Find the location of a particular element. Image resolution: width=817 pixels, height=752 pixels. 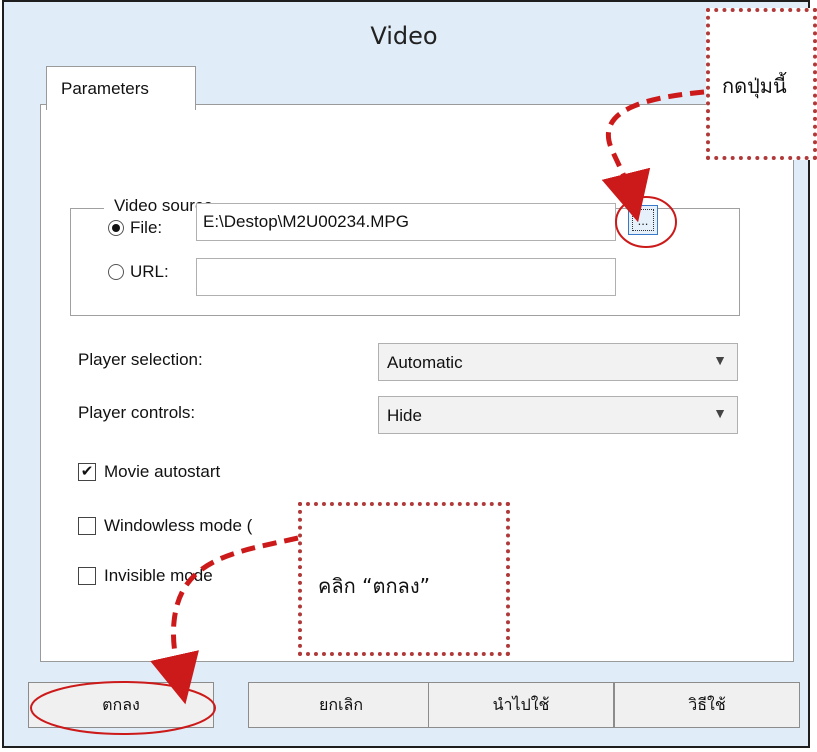

callout-click-ok-text: คลิก “ตกลง” is located at coordinates (374, 586).